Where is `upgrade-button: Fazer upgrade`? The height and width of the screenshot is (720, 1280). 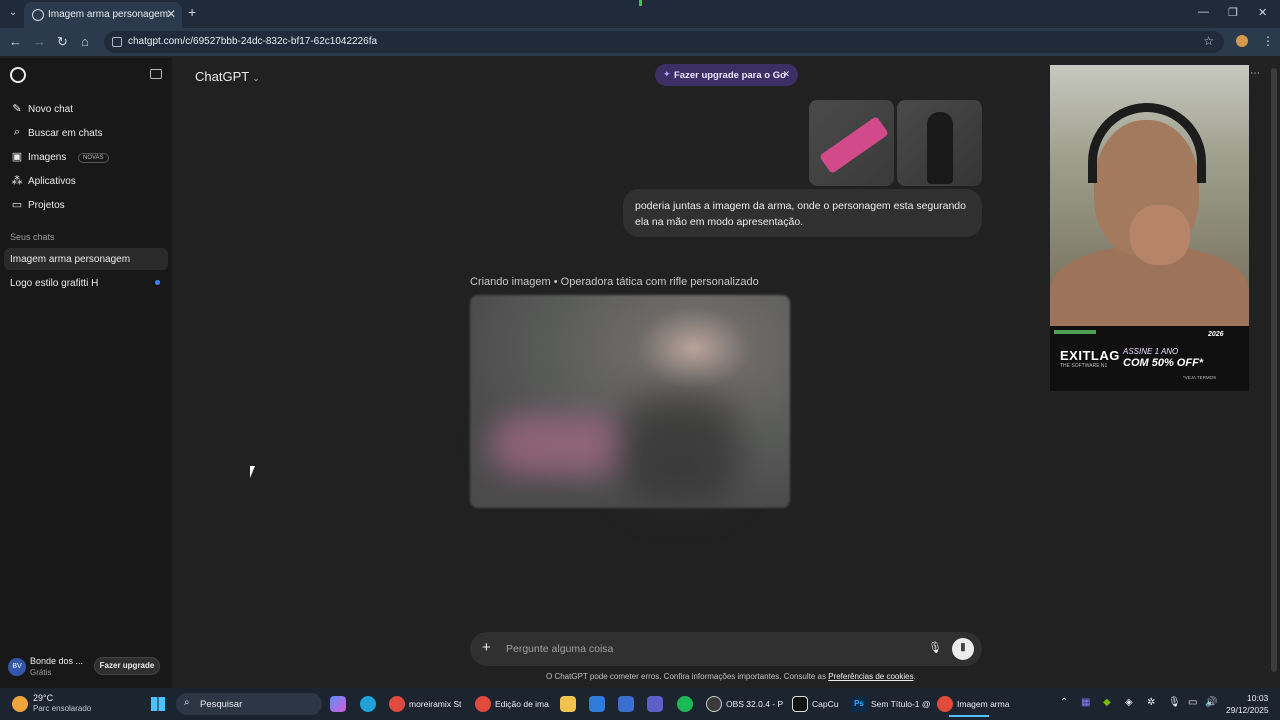
upgrade-button: Fazer upgrade is located at coordinates (127, 666).